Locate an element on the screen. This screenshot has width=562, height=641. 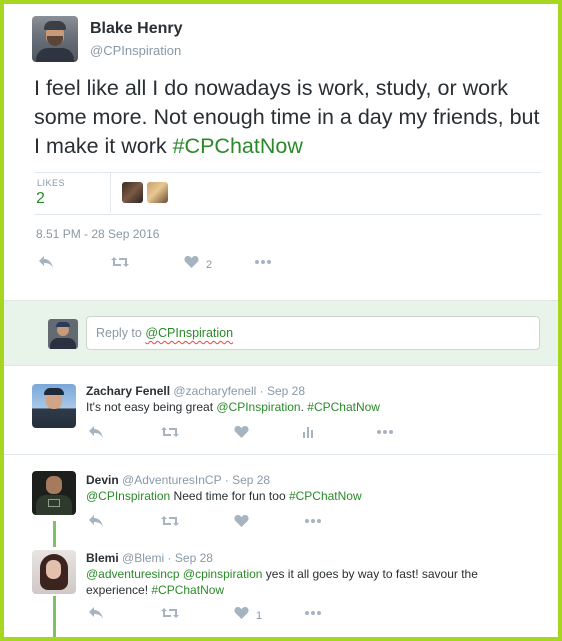
reply-author-handle: @AdventuresInCP is located at coordinates (171, 480).